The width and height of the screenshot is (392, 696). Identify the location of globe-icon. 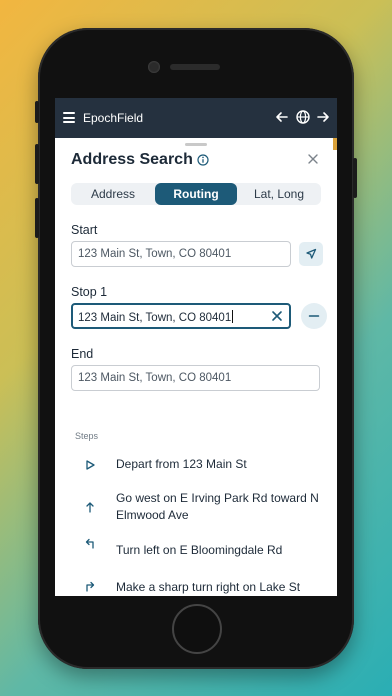
(303, 117).